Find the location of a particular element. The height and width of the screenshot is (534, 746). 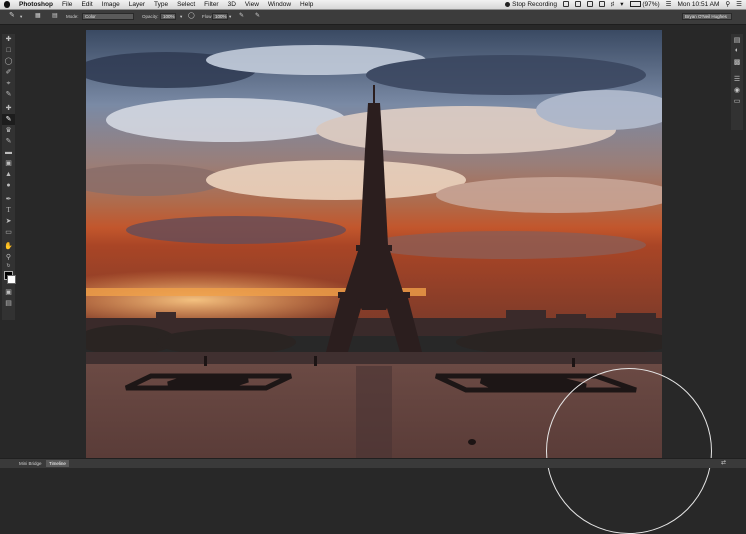

battery-percent: (97%) is located at coordinates (651, 4).